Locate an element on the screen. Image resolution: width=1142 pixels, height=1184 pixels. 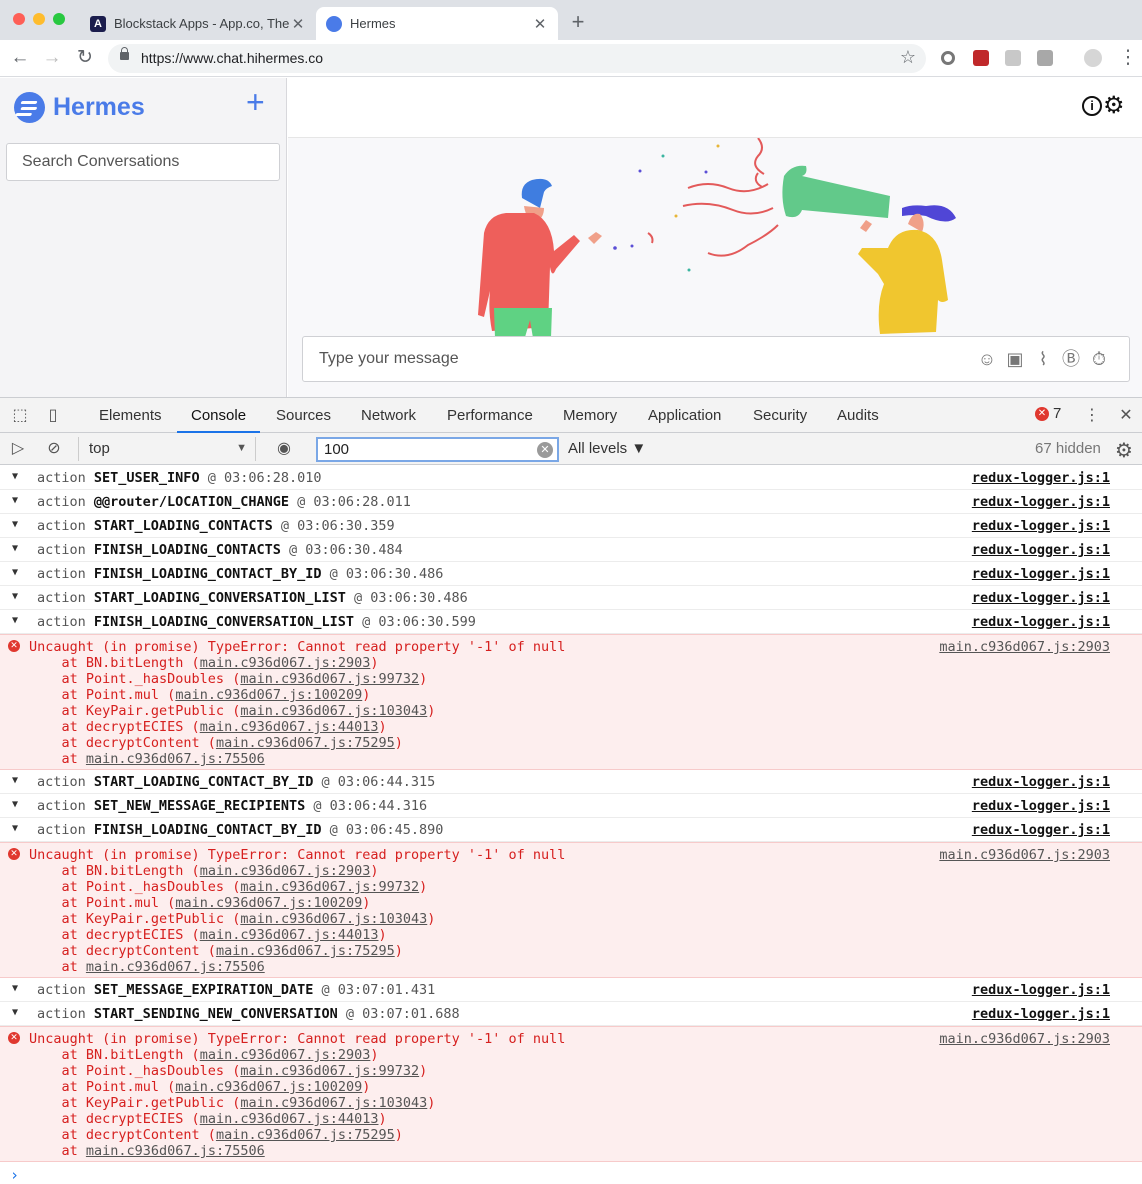
devtools-menu-icon: ⋮ is located at coordinates (1092, 416).